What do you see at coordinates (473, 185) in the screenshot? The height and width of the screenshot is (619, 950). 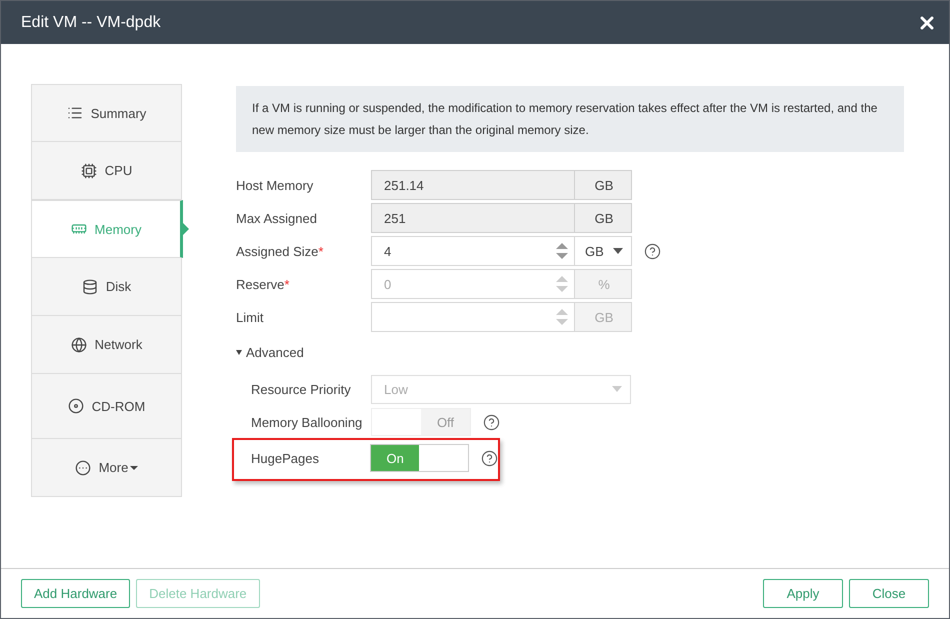 I see `readonly-field: 251.14` at bounding box center [473, 185].